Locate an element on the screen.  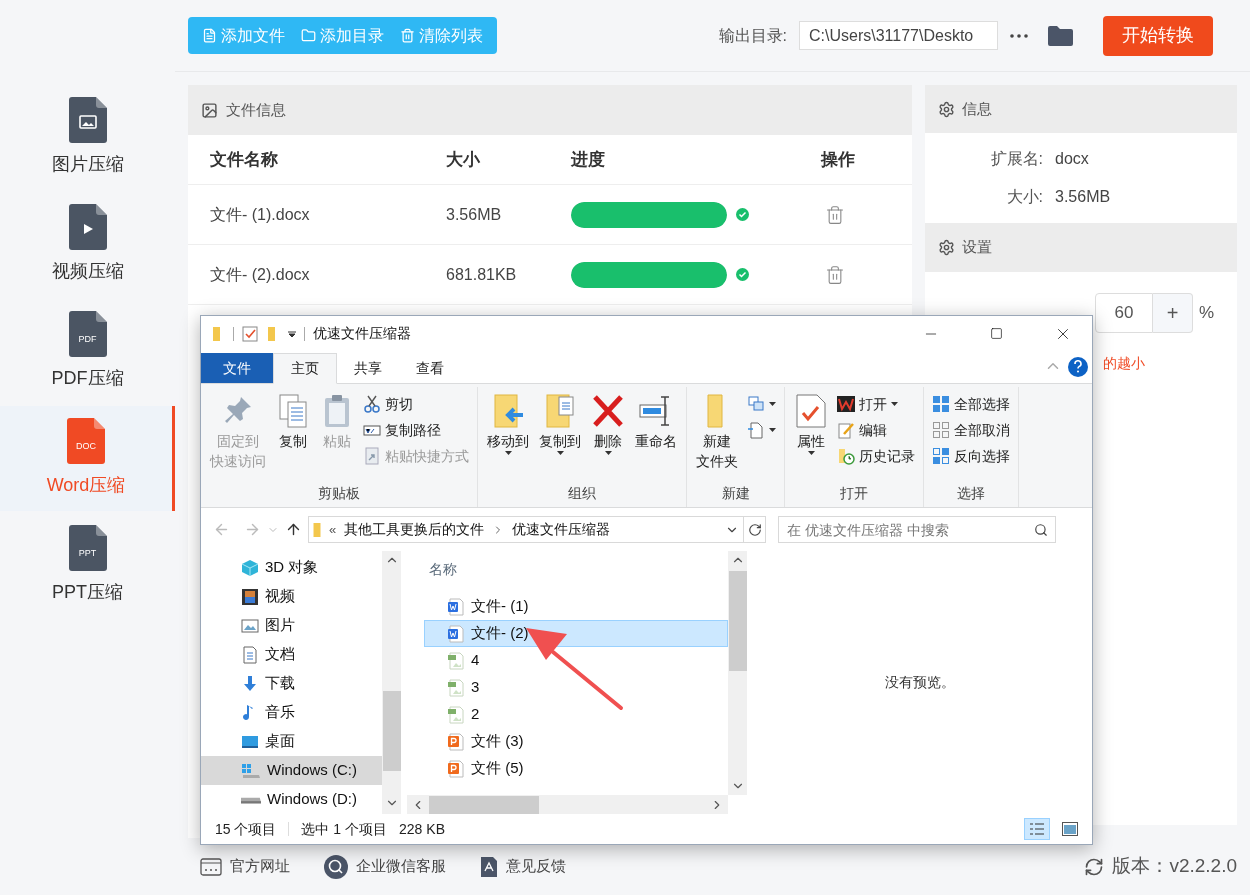
sidebar-item: PDF PDF压缩 is located at coordinates (87, 351).